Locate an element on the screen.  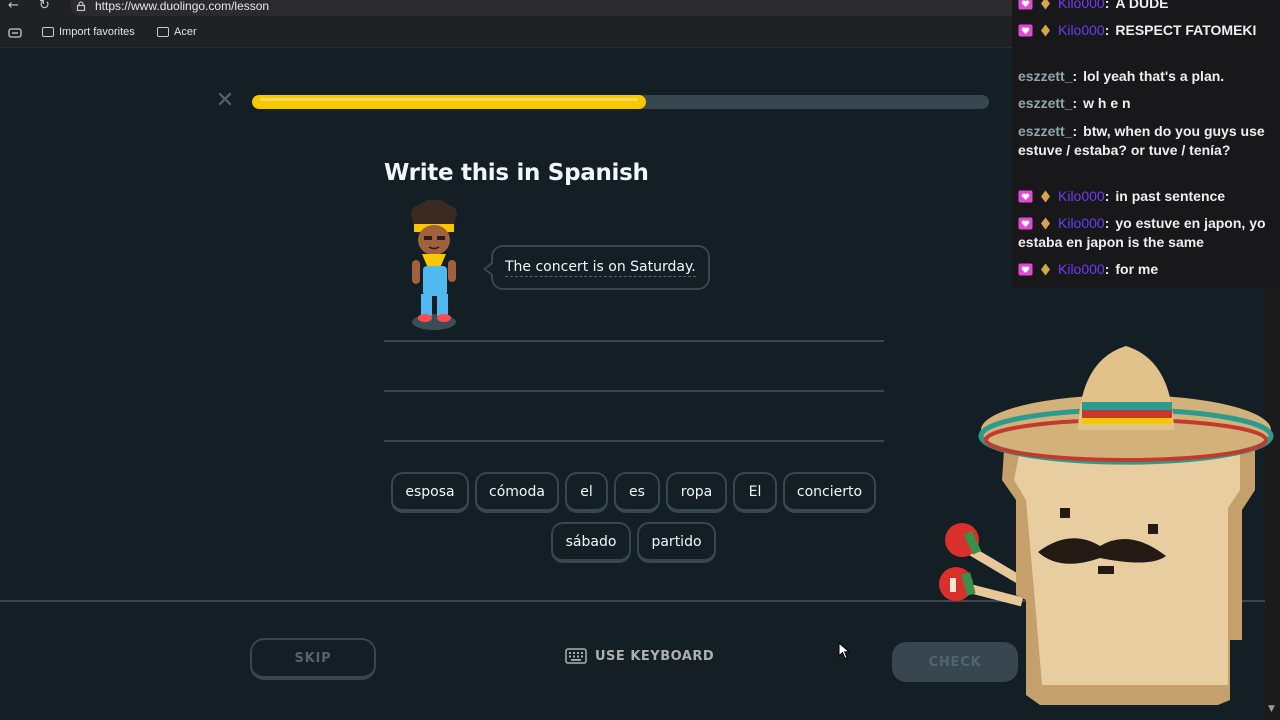
bookmark-label: Import favorites is located at coordinates (97, 32).